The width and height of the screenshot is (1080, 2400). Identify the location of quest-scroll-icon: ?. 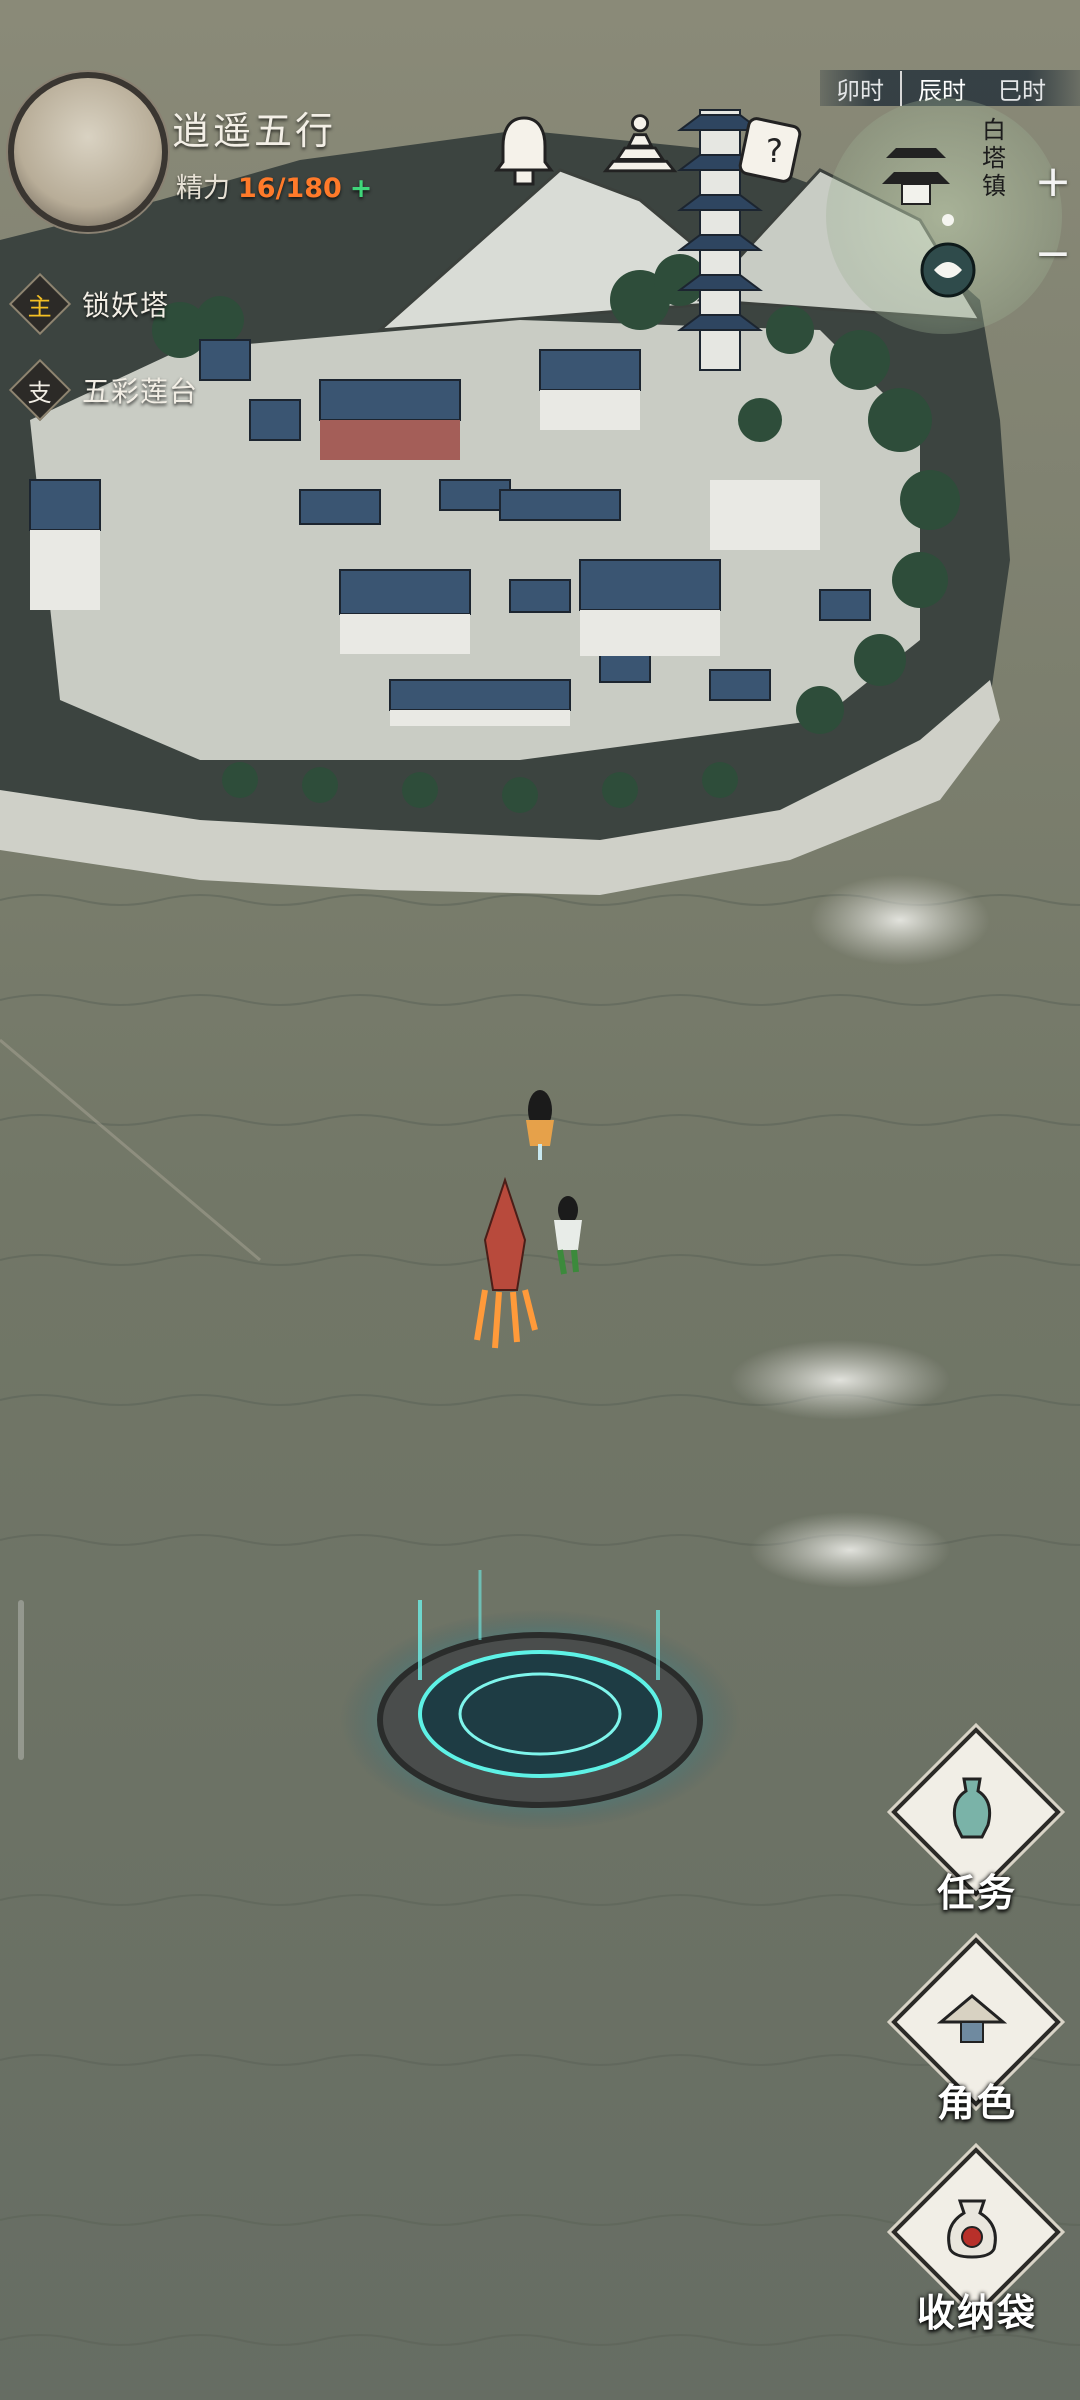
(770, 150).